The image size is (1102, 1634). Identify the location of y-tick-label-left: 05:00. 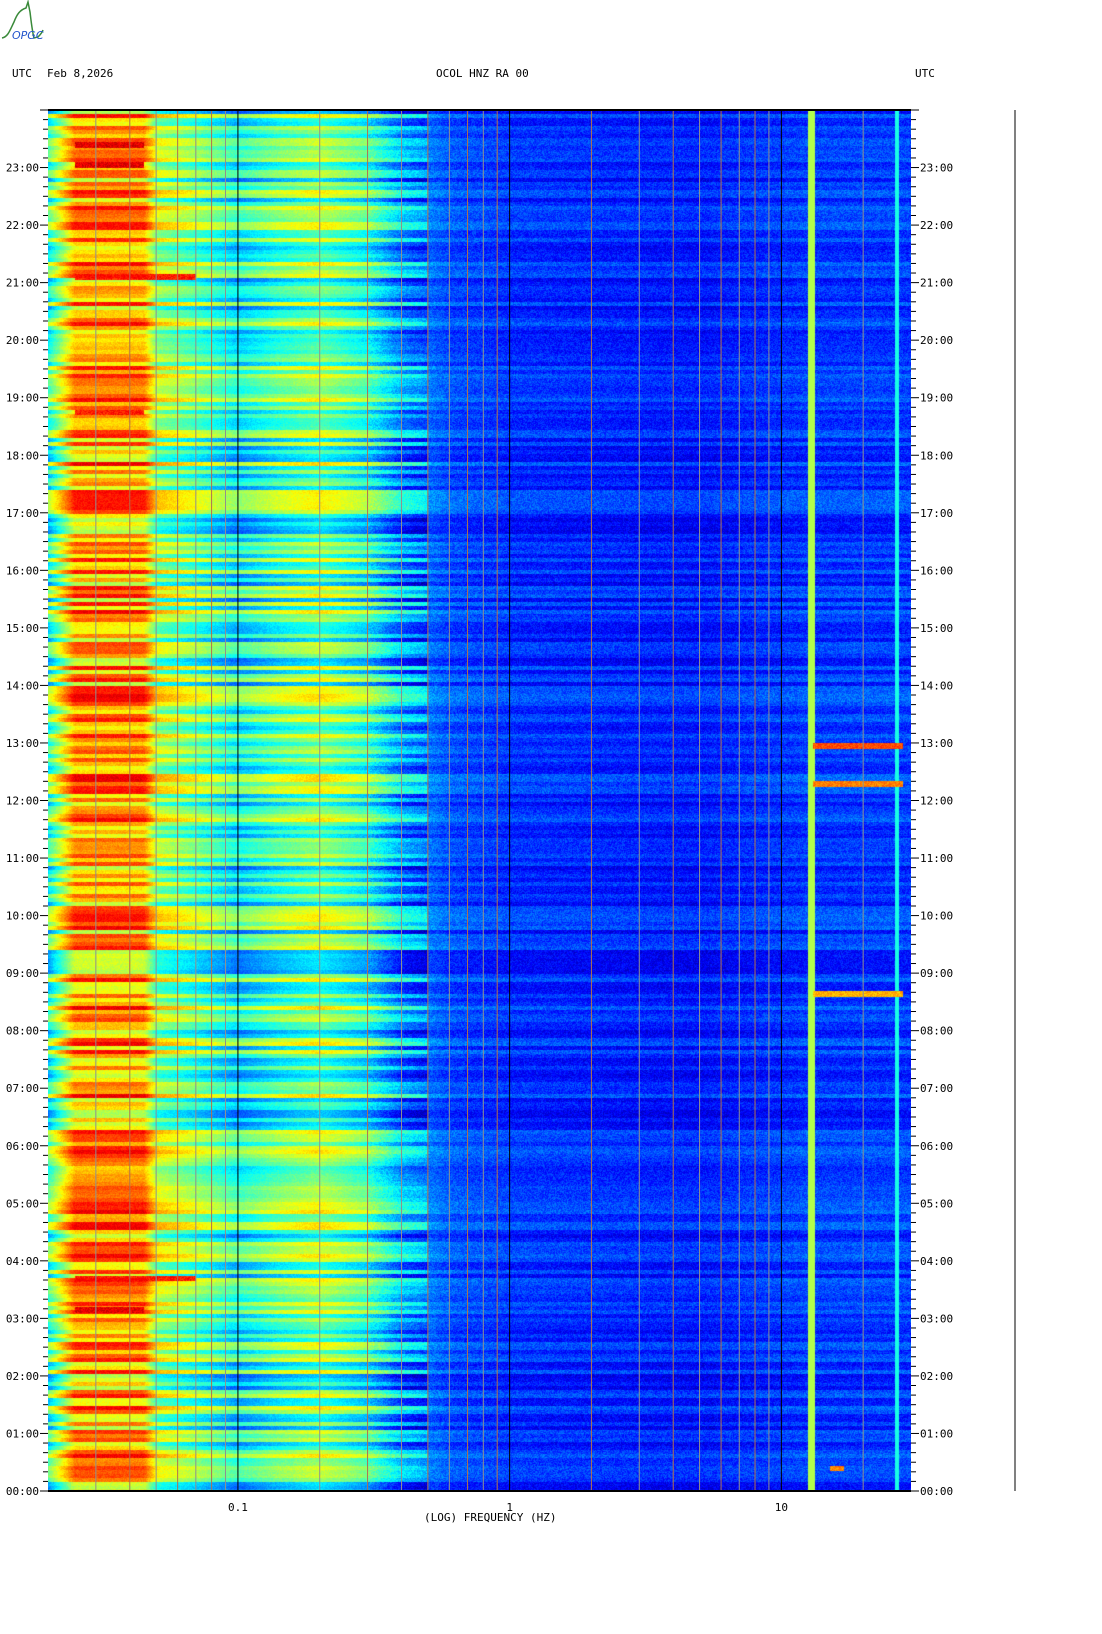
(22, 1203).